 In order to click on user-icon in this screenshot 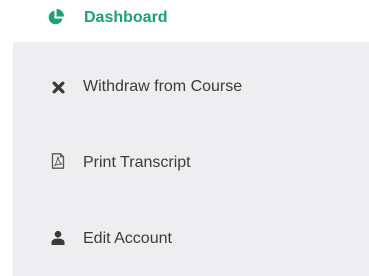, I will do `click(58, 237)`.